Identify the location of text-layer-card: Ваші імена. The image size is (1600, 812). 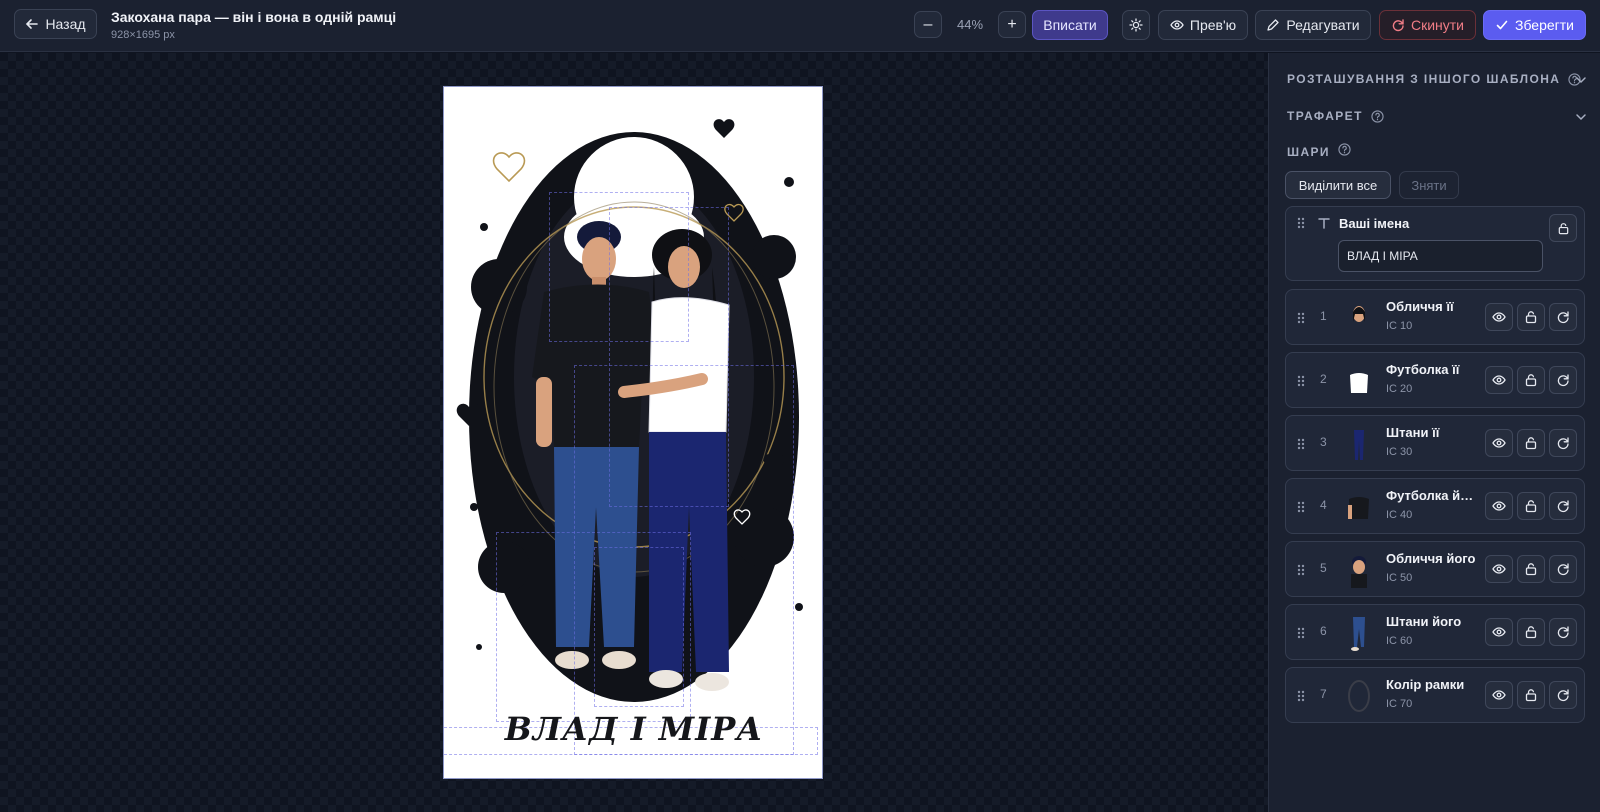
(1435, 243).